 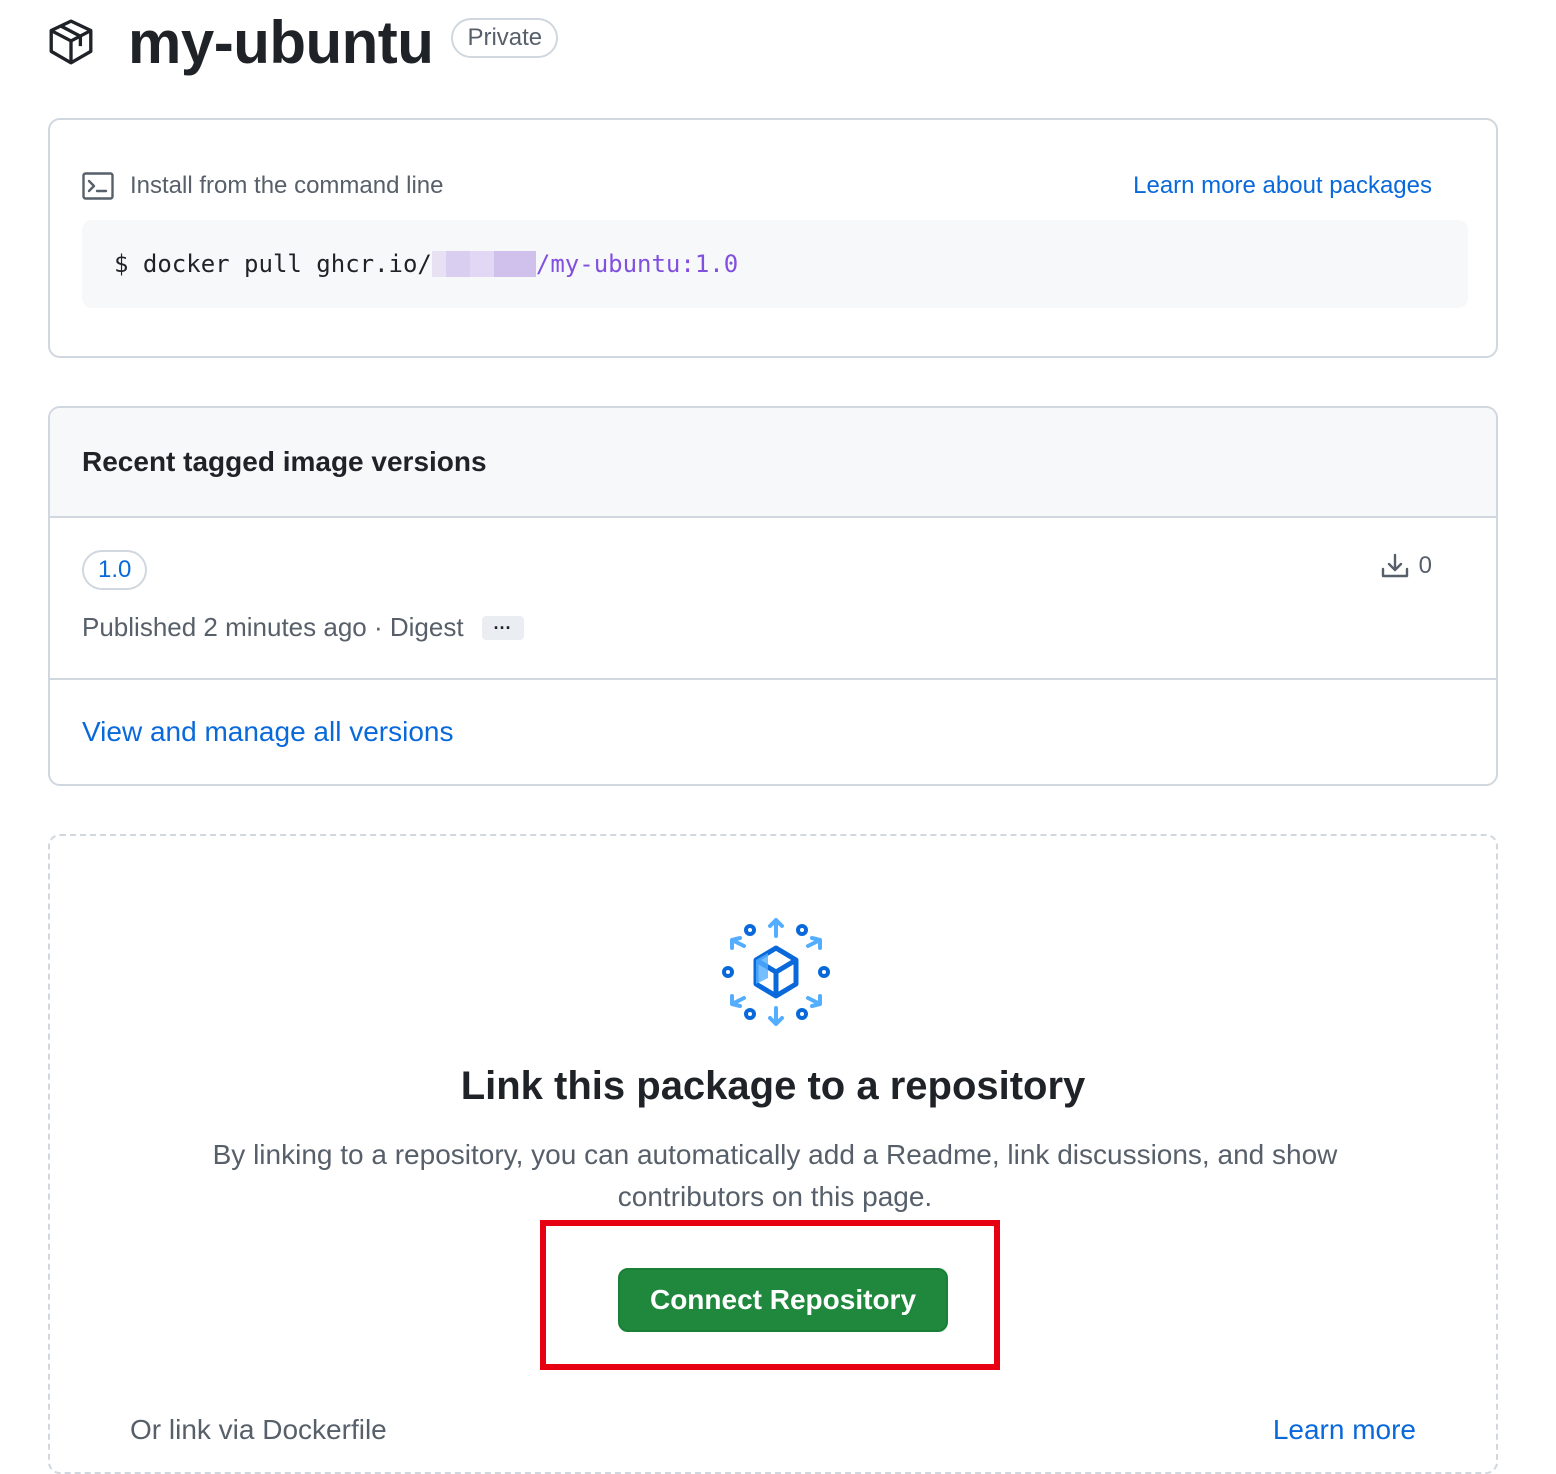 What do you see at coordinates (776, 972) in the screenshot?
I see `package-link-icon` at bounding box center [776, 972].